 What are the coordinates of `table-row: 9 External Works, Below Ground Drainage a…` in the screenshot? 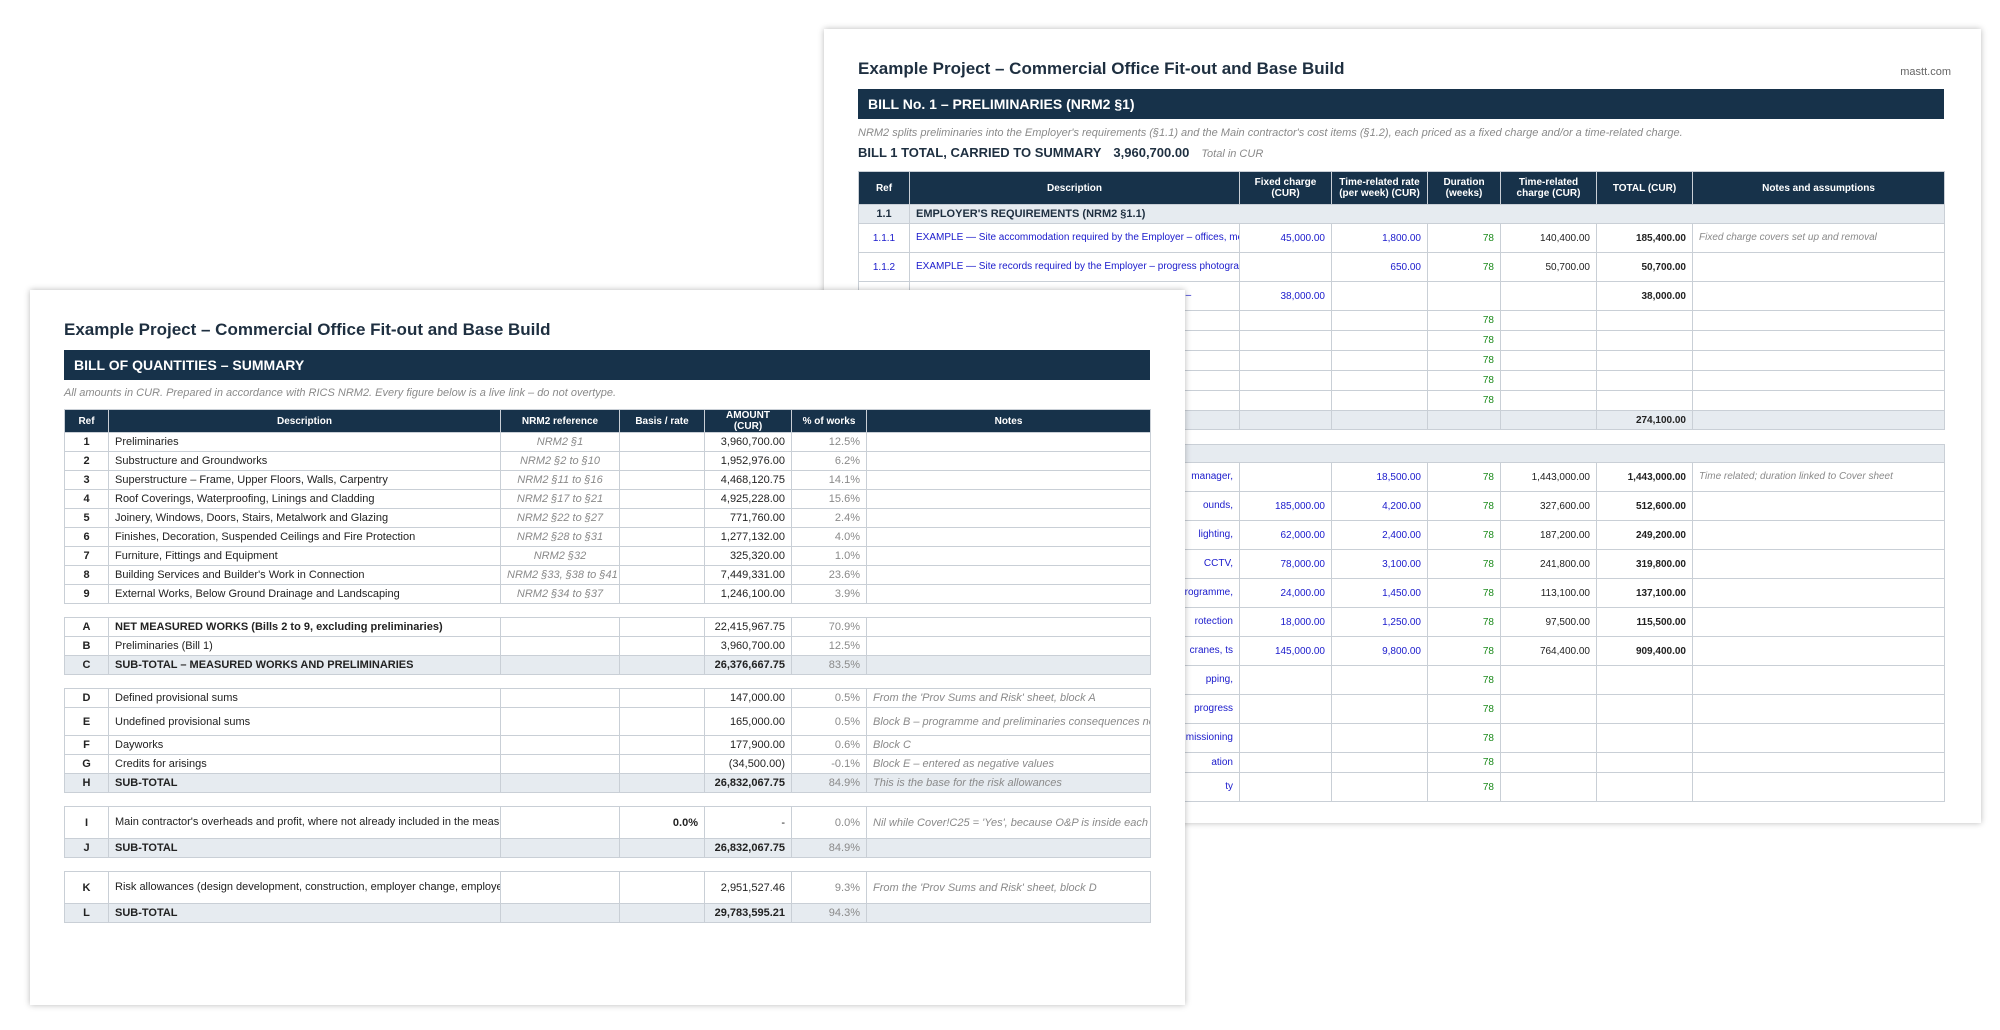 It's located at (607, 594).